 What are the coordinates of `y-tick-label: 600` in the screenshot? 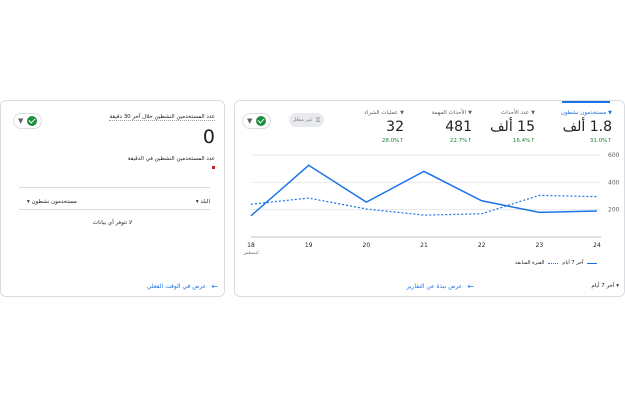 It's located at (614, 155).